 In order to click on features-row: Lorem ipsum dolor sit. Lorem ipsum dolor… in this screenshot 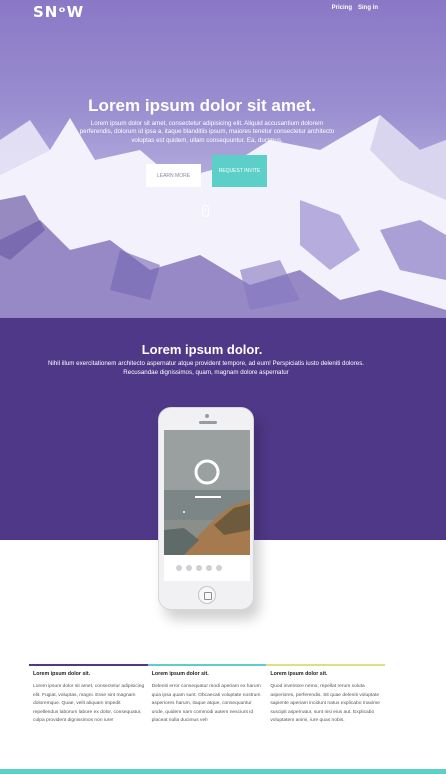, I will do `click(207, 695)`.